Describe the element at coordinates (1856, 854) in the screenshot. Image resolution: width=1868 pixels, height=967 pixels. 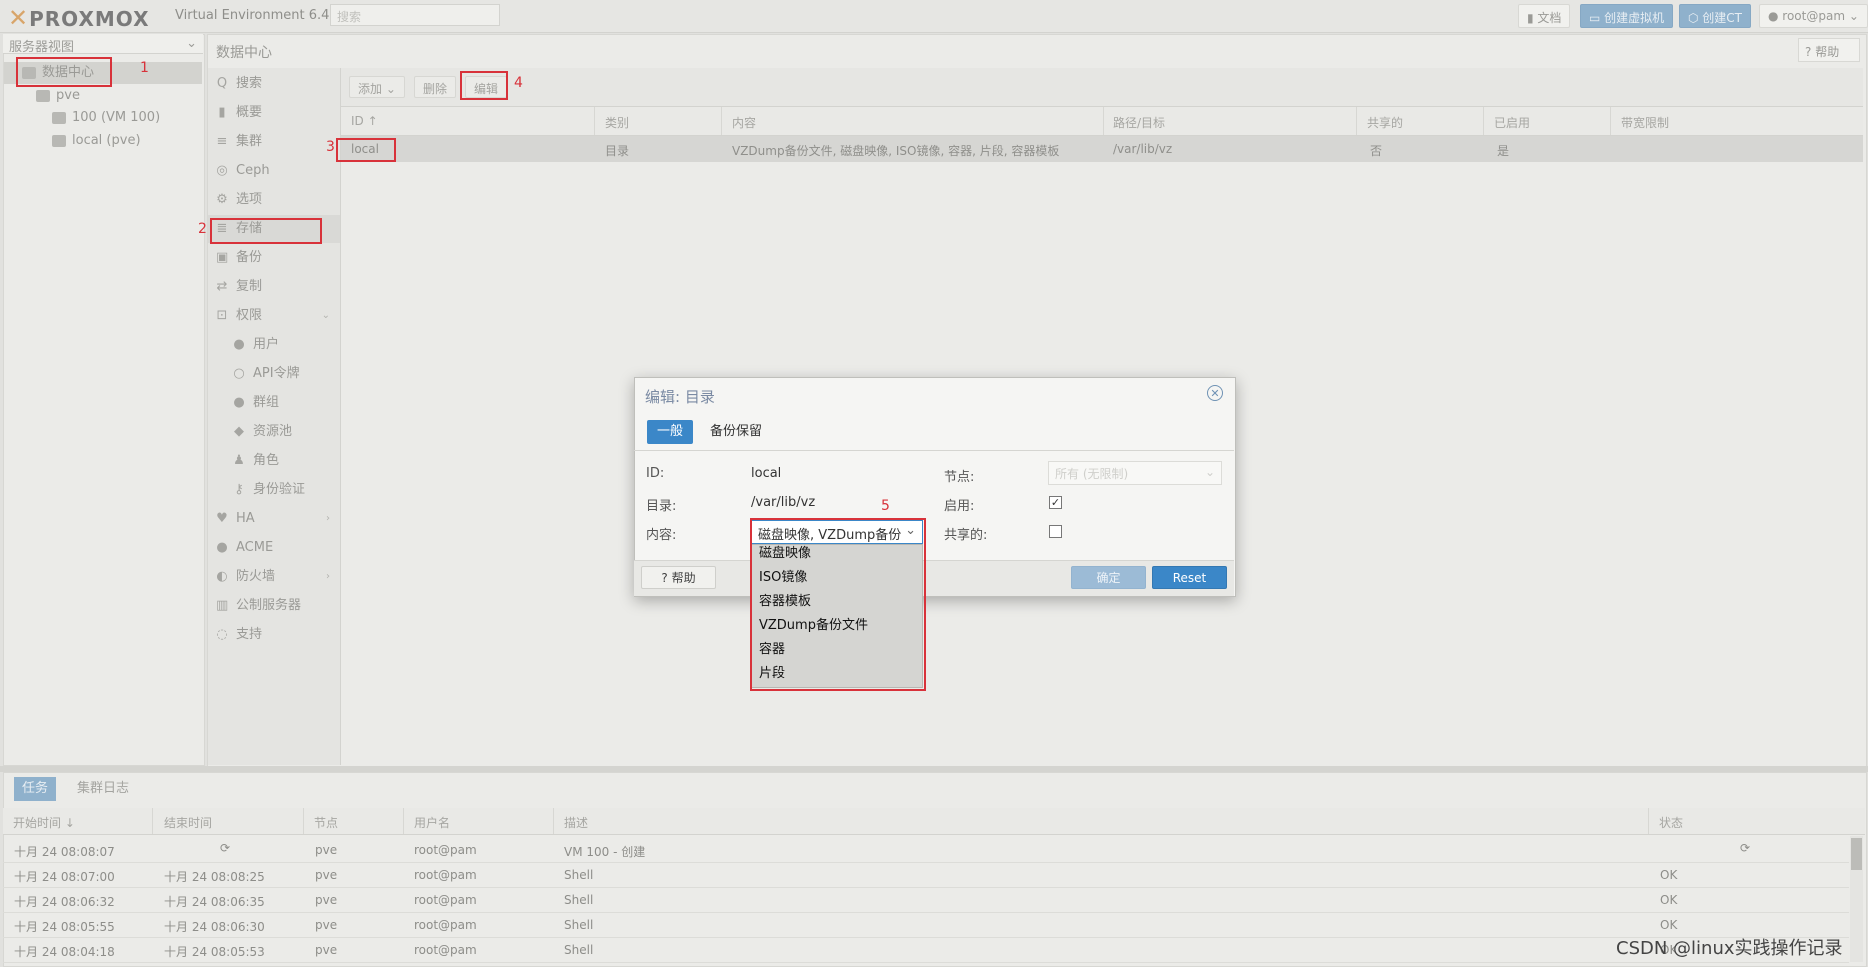
I see `scrollbar-thumb` at that location.